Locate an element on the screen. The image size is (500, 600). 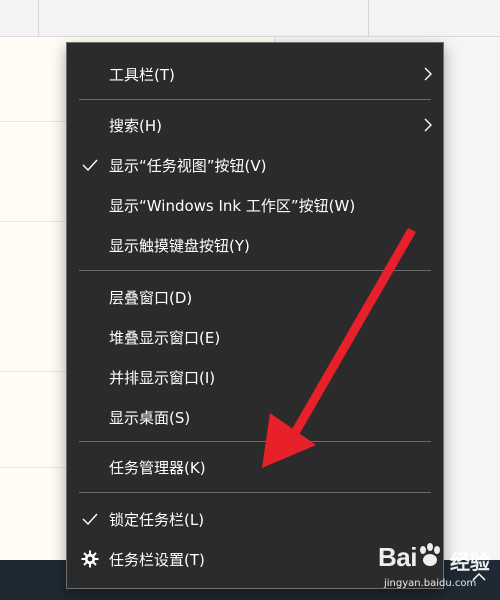
menu-item-show-desktop: 显示桌面(S) is located at coordinates (255, 417).